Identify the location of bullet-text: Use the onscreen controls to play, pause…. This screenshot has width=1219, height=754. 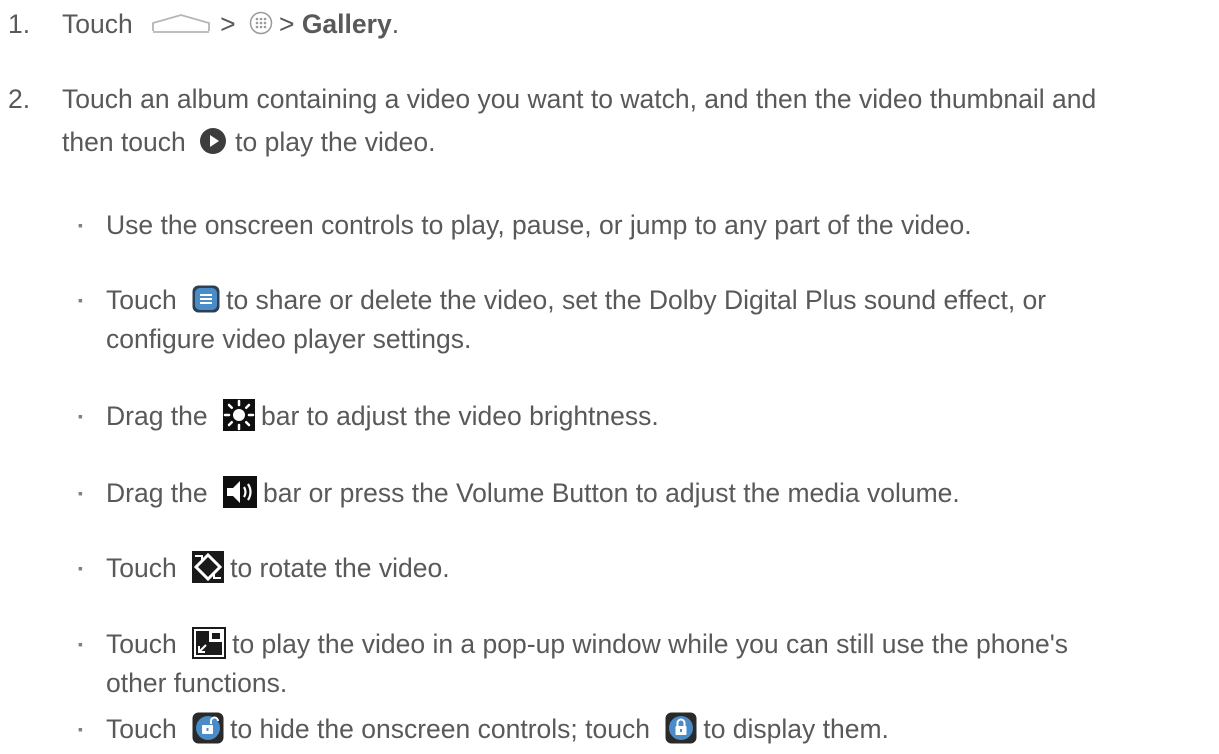
(539, 225).